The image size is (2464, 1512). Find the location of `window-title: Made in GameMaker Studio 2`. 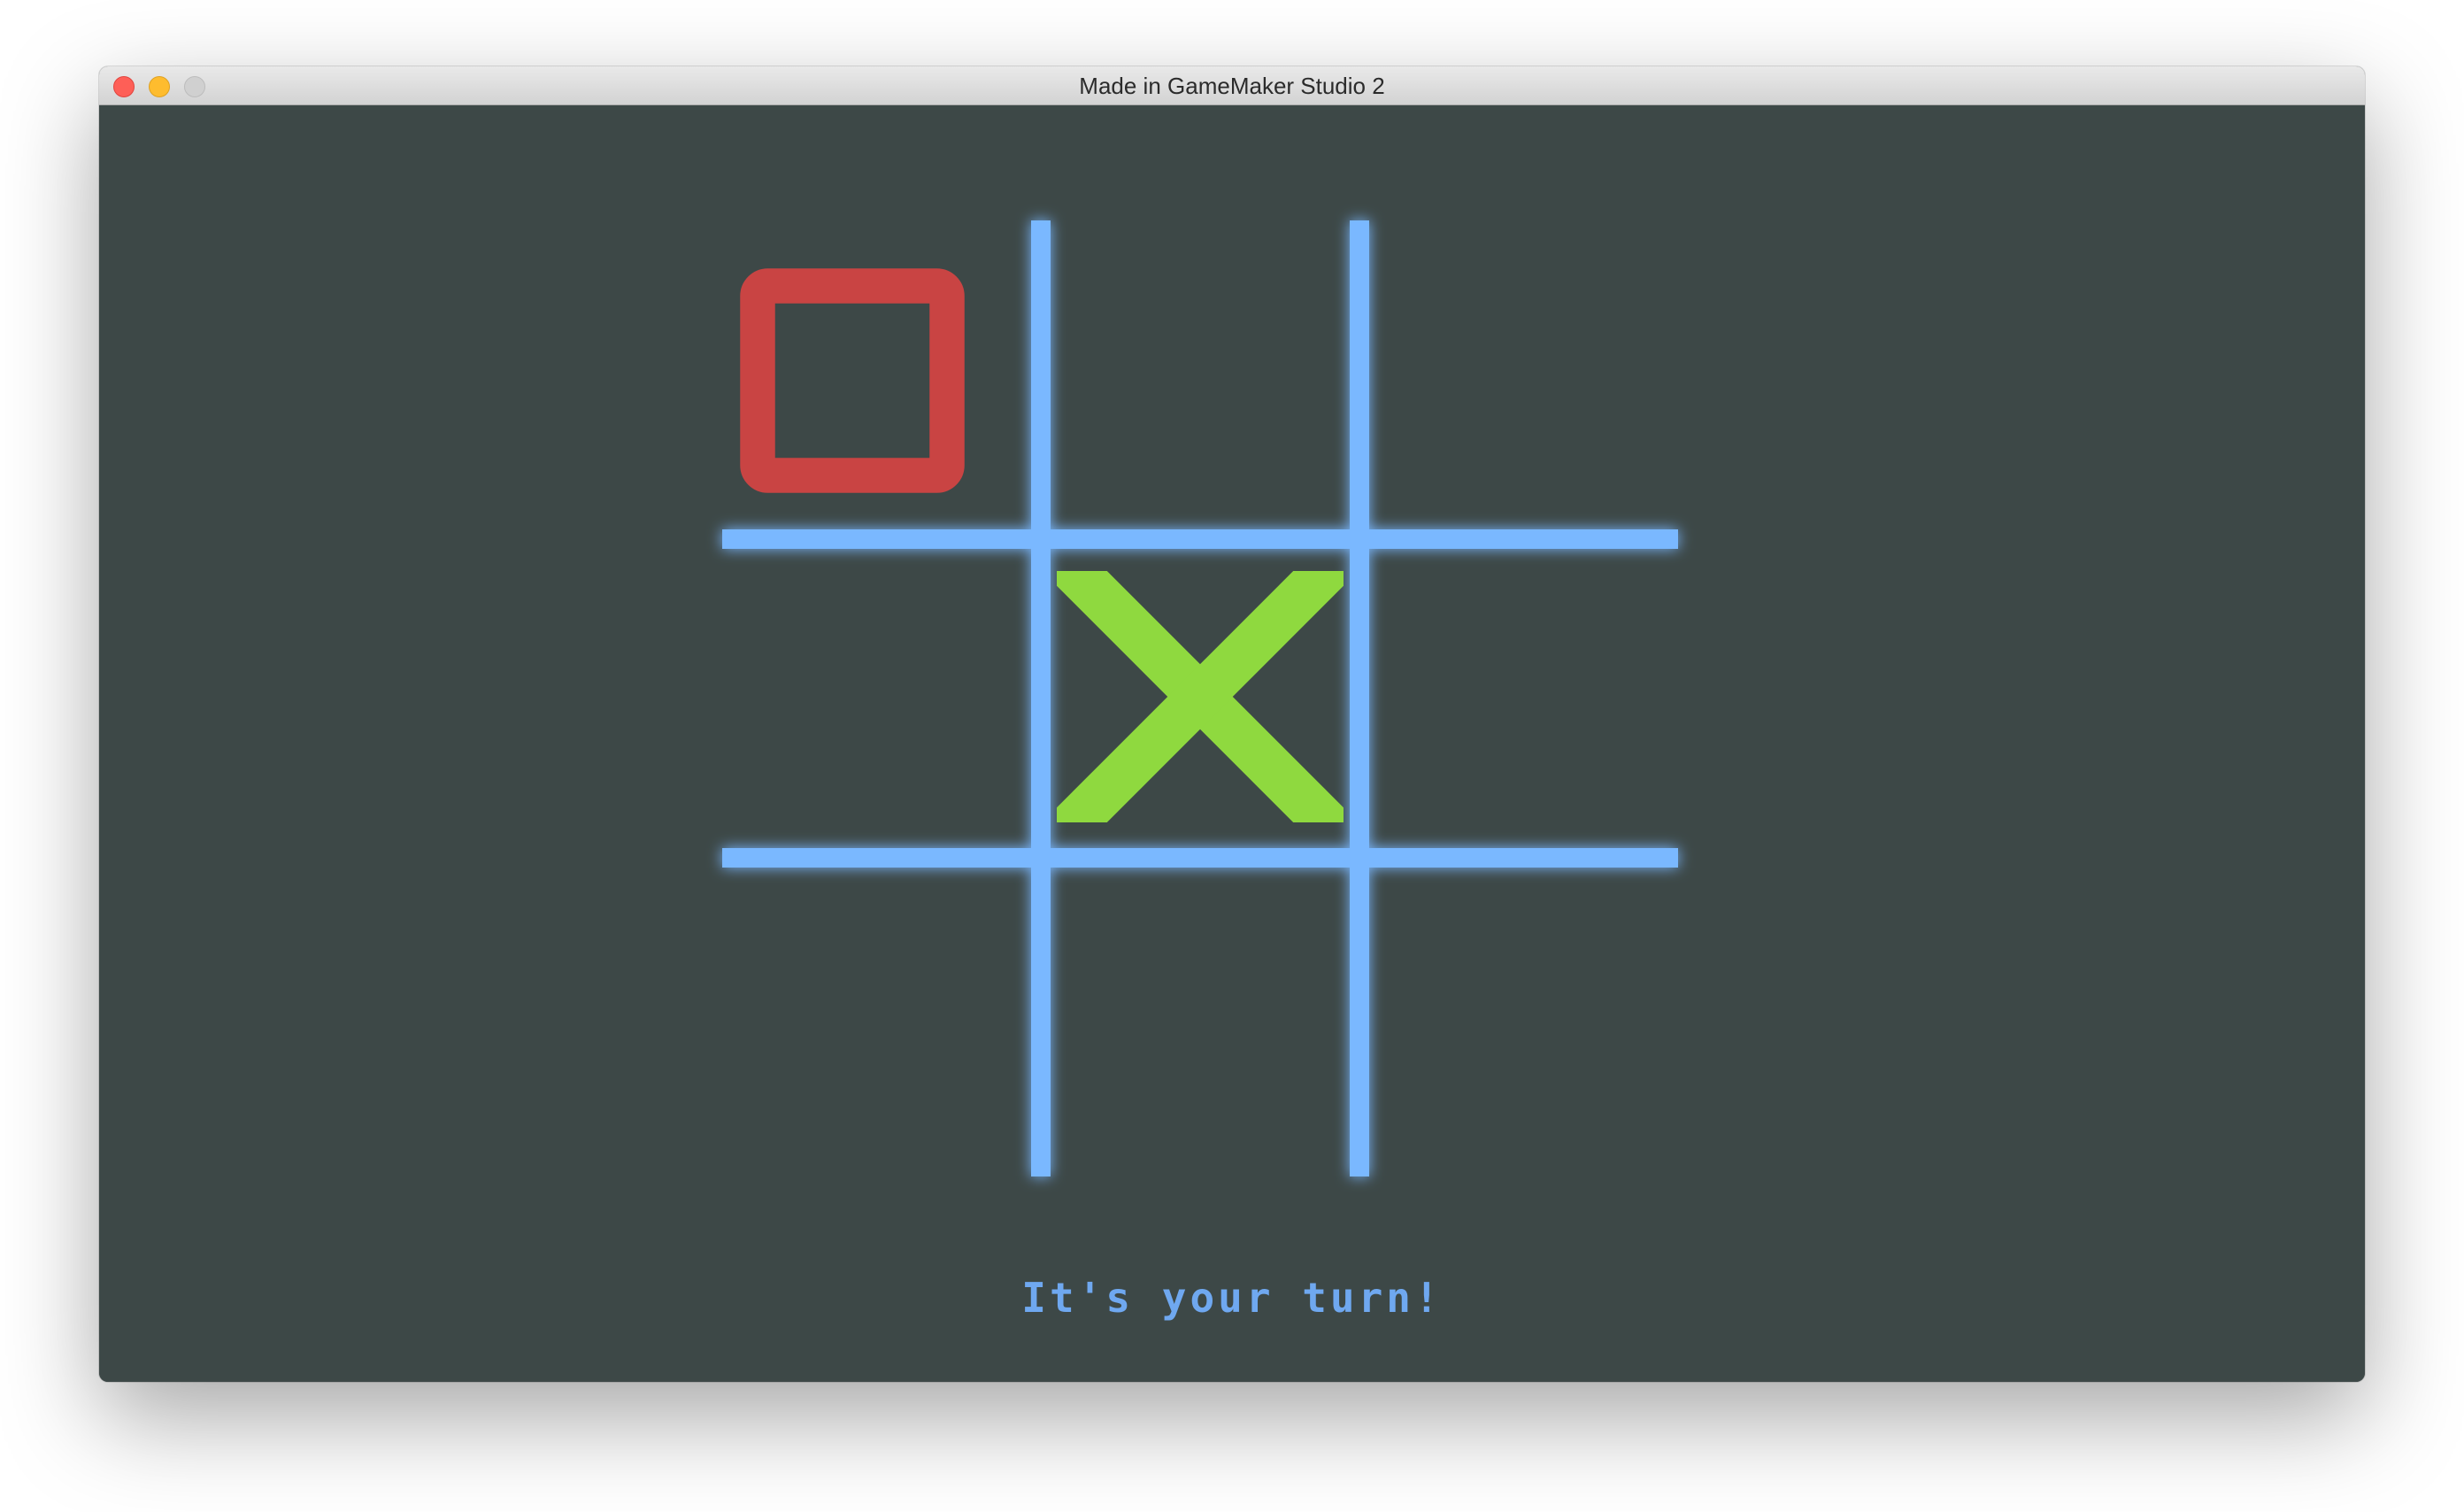

window-title: Made in GameMaker Studio 2 is located at coordinates (1232, 86).